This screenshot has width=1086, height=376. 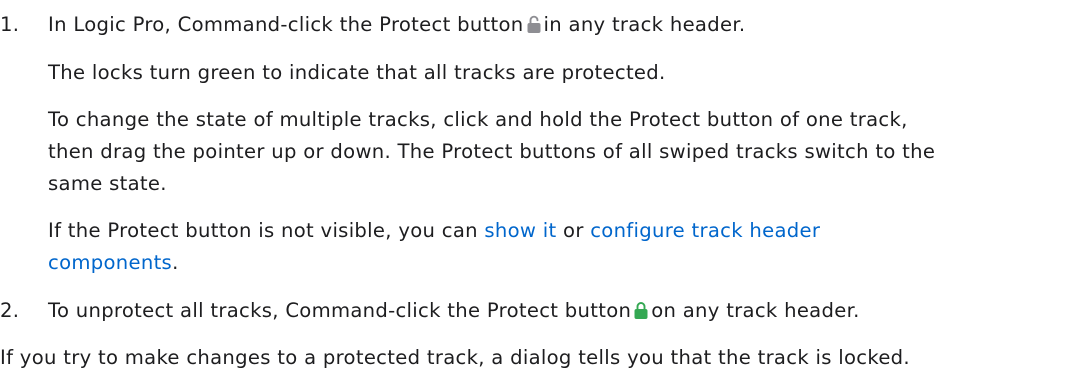 What do you see at coordinates (175, 262) in the screenshot?
I see `visibility-text-end: .` at bounding box center [175, 262].